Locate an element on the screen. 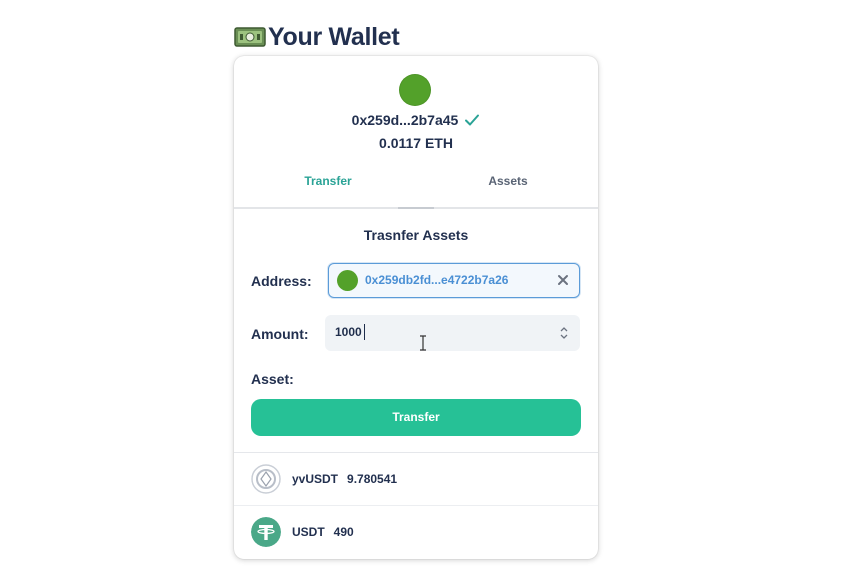  money-bill-icon is located at coordinates (250, 37).